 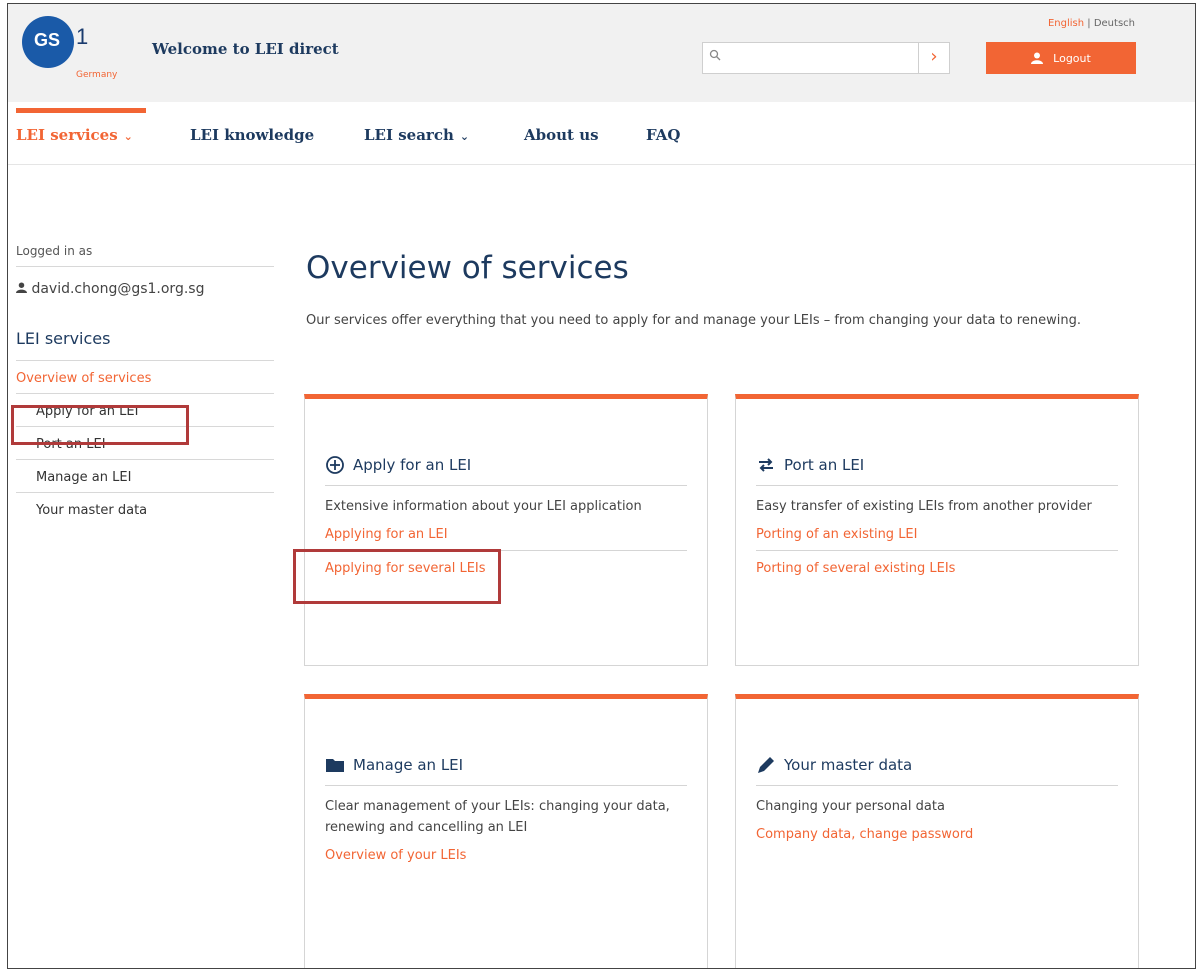 What do you see at coordinates (937, 470) in the screenshot?
I see `card-title: Port an LEI` at bounding box center [937, 470].